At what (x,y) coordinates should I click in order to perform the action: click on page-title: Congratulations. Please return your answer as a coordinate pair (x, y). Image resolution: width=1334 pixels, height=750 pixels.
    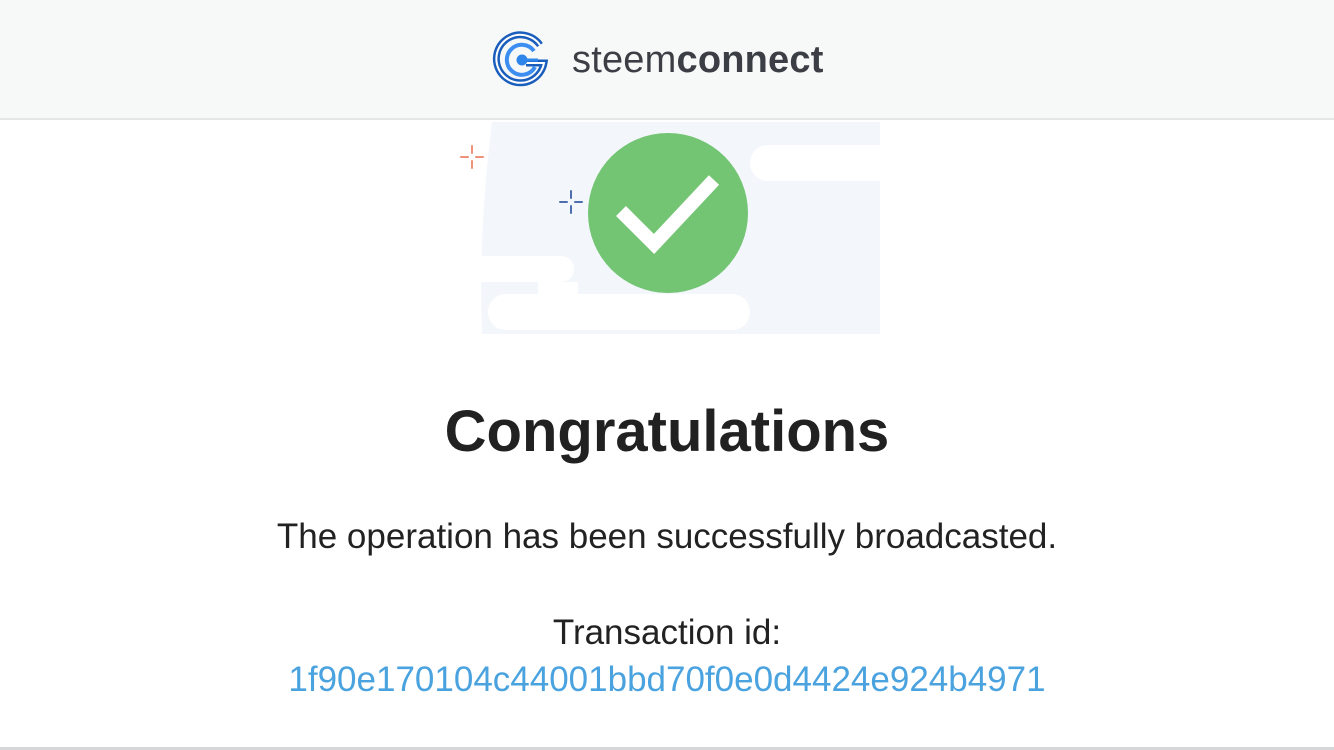
    Looking at the image, I should click on (667, 431).